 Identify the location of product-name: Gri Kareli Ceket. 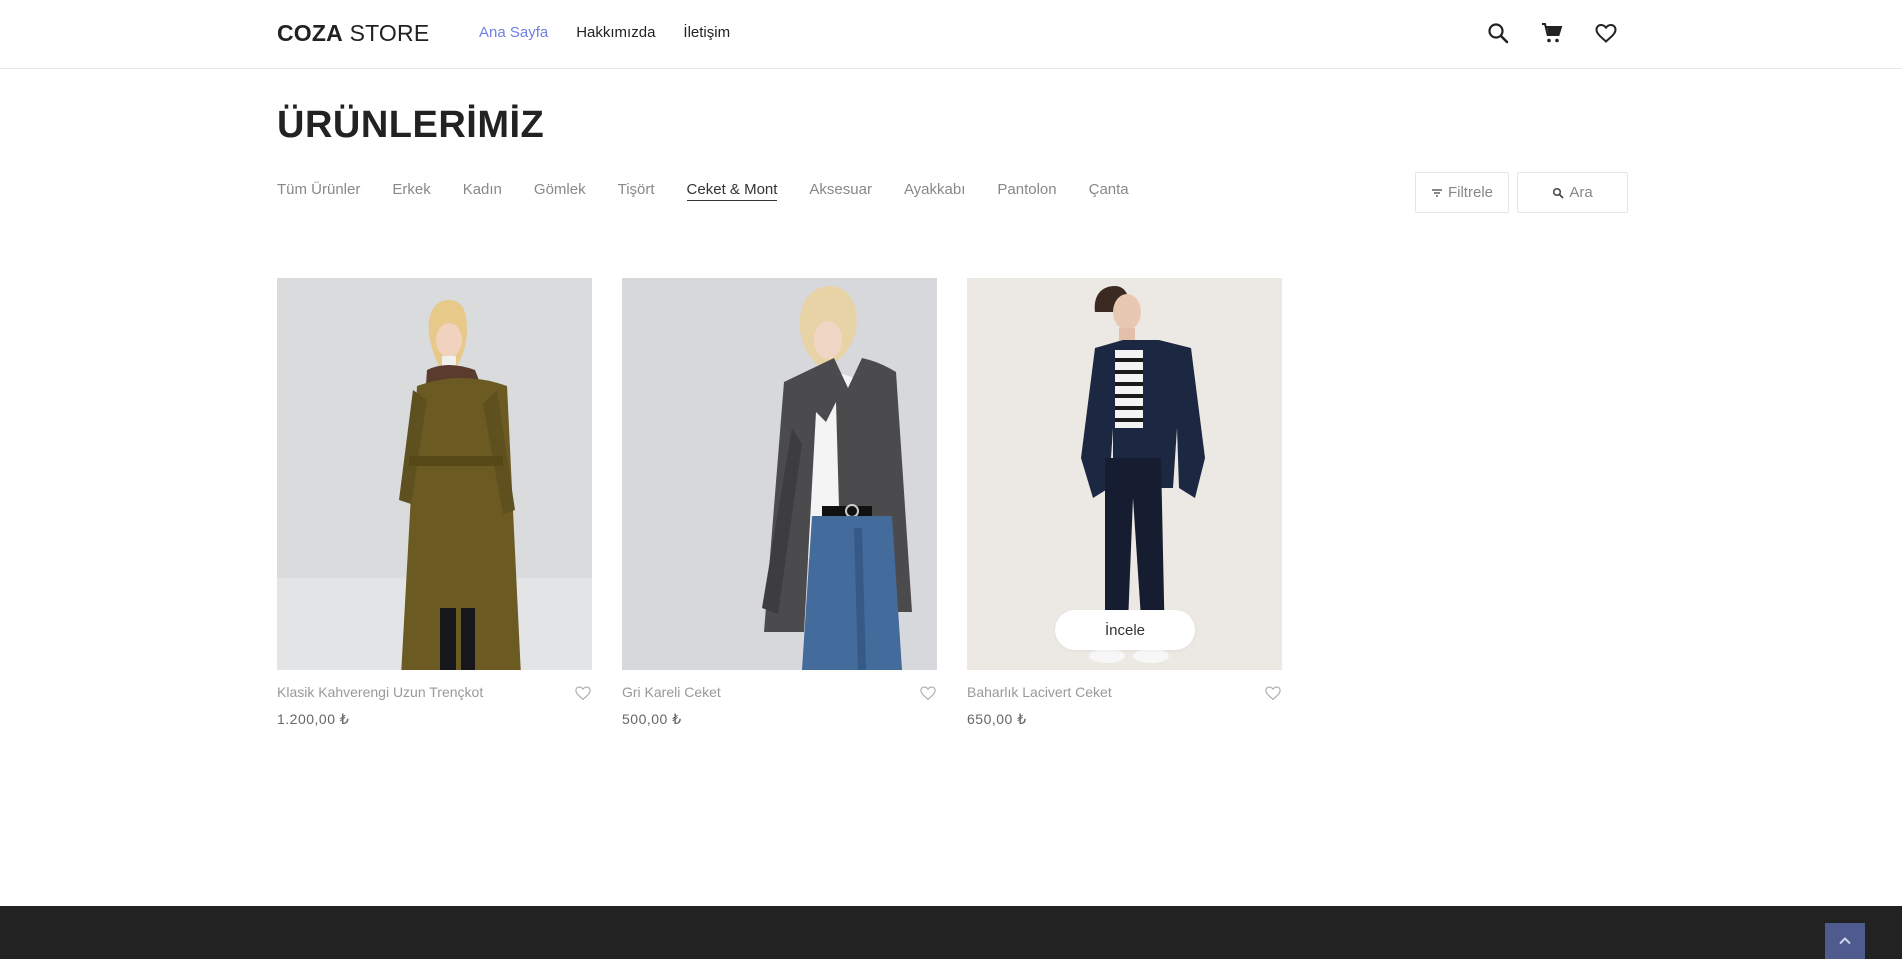
(779, 692).